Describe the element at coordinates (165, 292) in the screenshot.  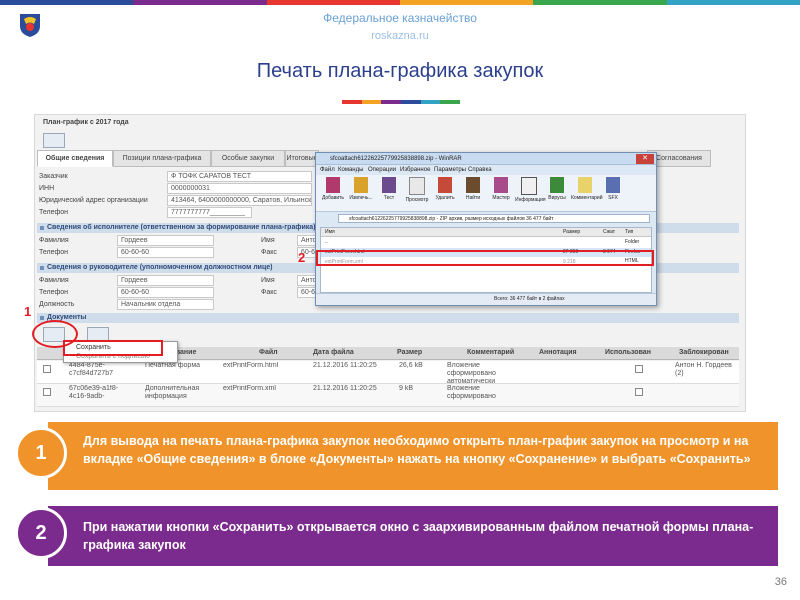
I see `head-phone-field: 60-60-60` at that location.